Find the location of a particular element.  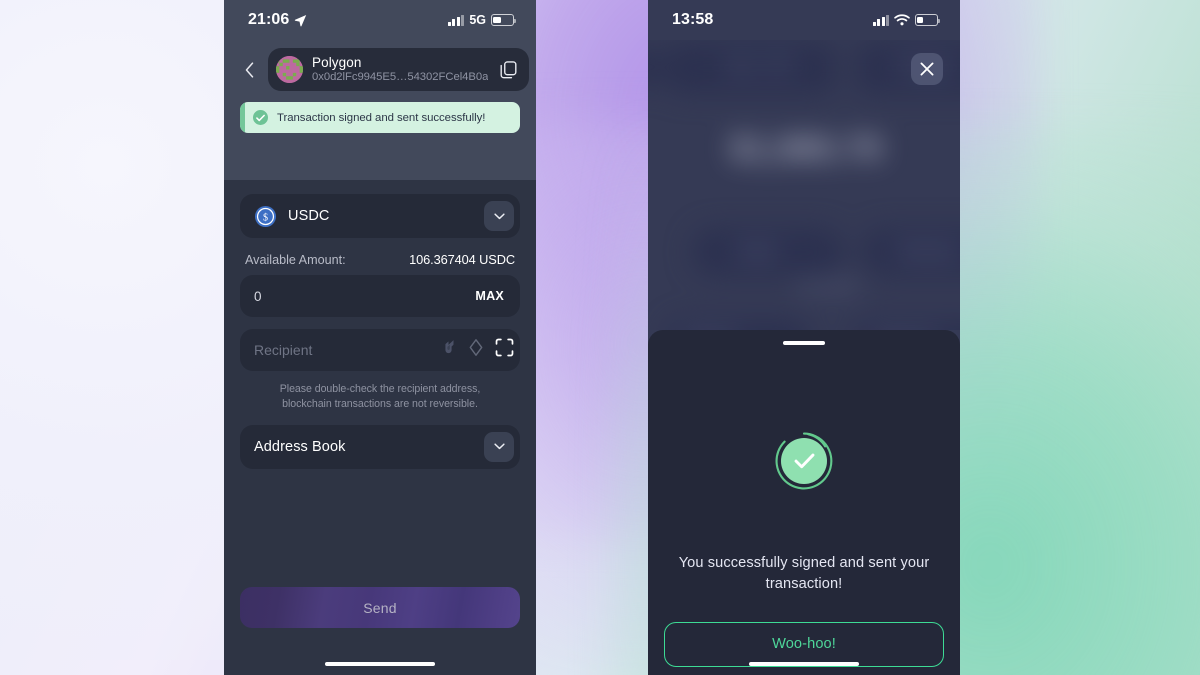

network-label: 5G is located at coordinates (477, 20).